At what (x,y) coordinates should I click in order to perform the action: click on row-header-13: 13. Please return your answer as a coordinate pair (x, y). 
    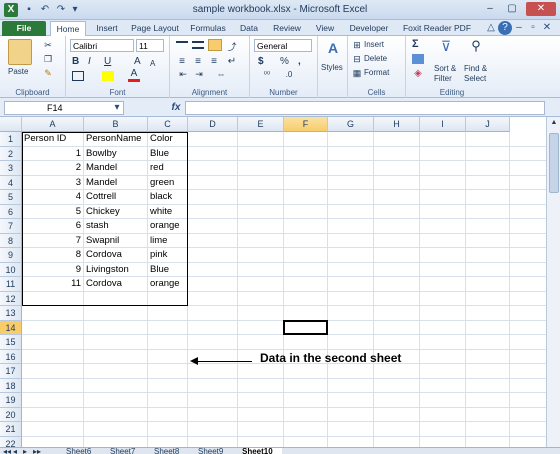
    Looking at the image, I should click on (11, 313).